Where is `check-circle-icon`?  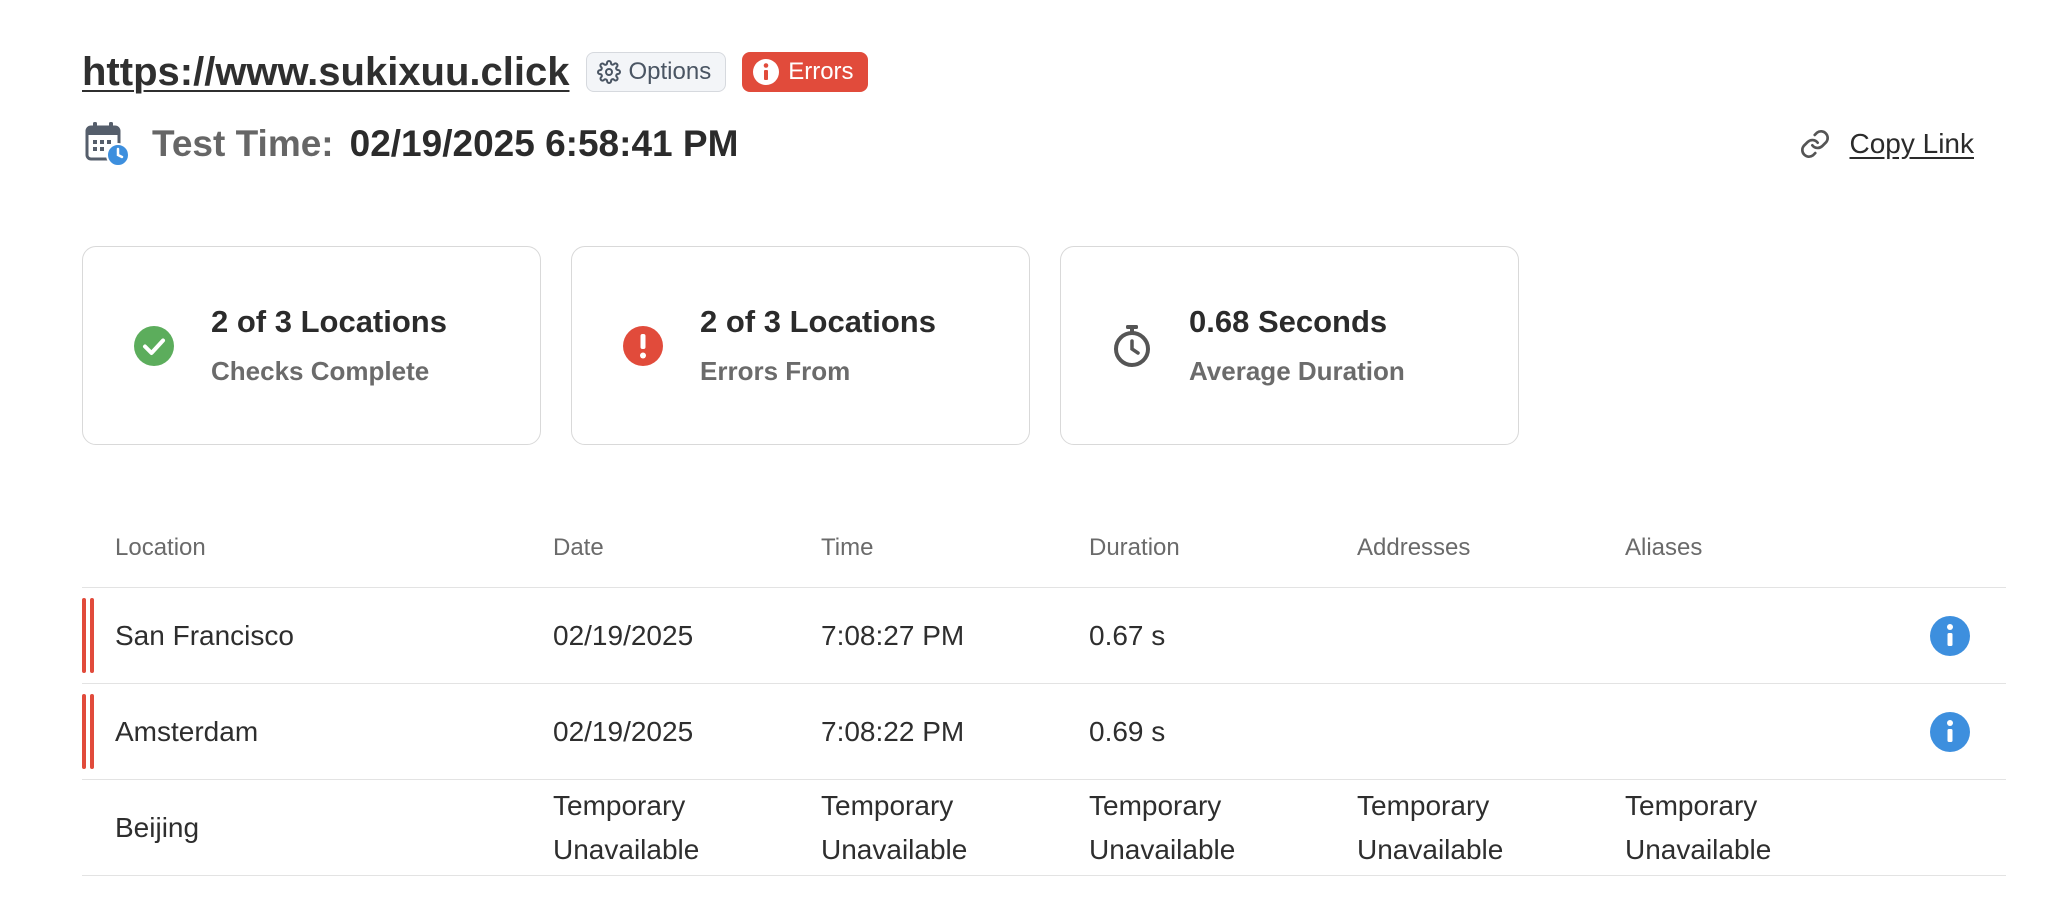 check-circle-icon is located at coordinates (154, 345).